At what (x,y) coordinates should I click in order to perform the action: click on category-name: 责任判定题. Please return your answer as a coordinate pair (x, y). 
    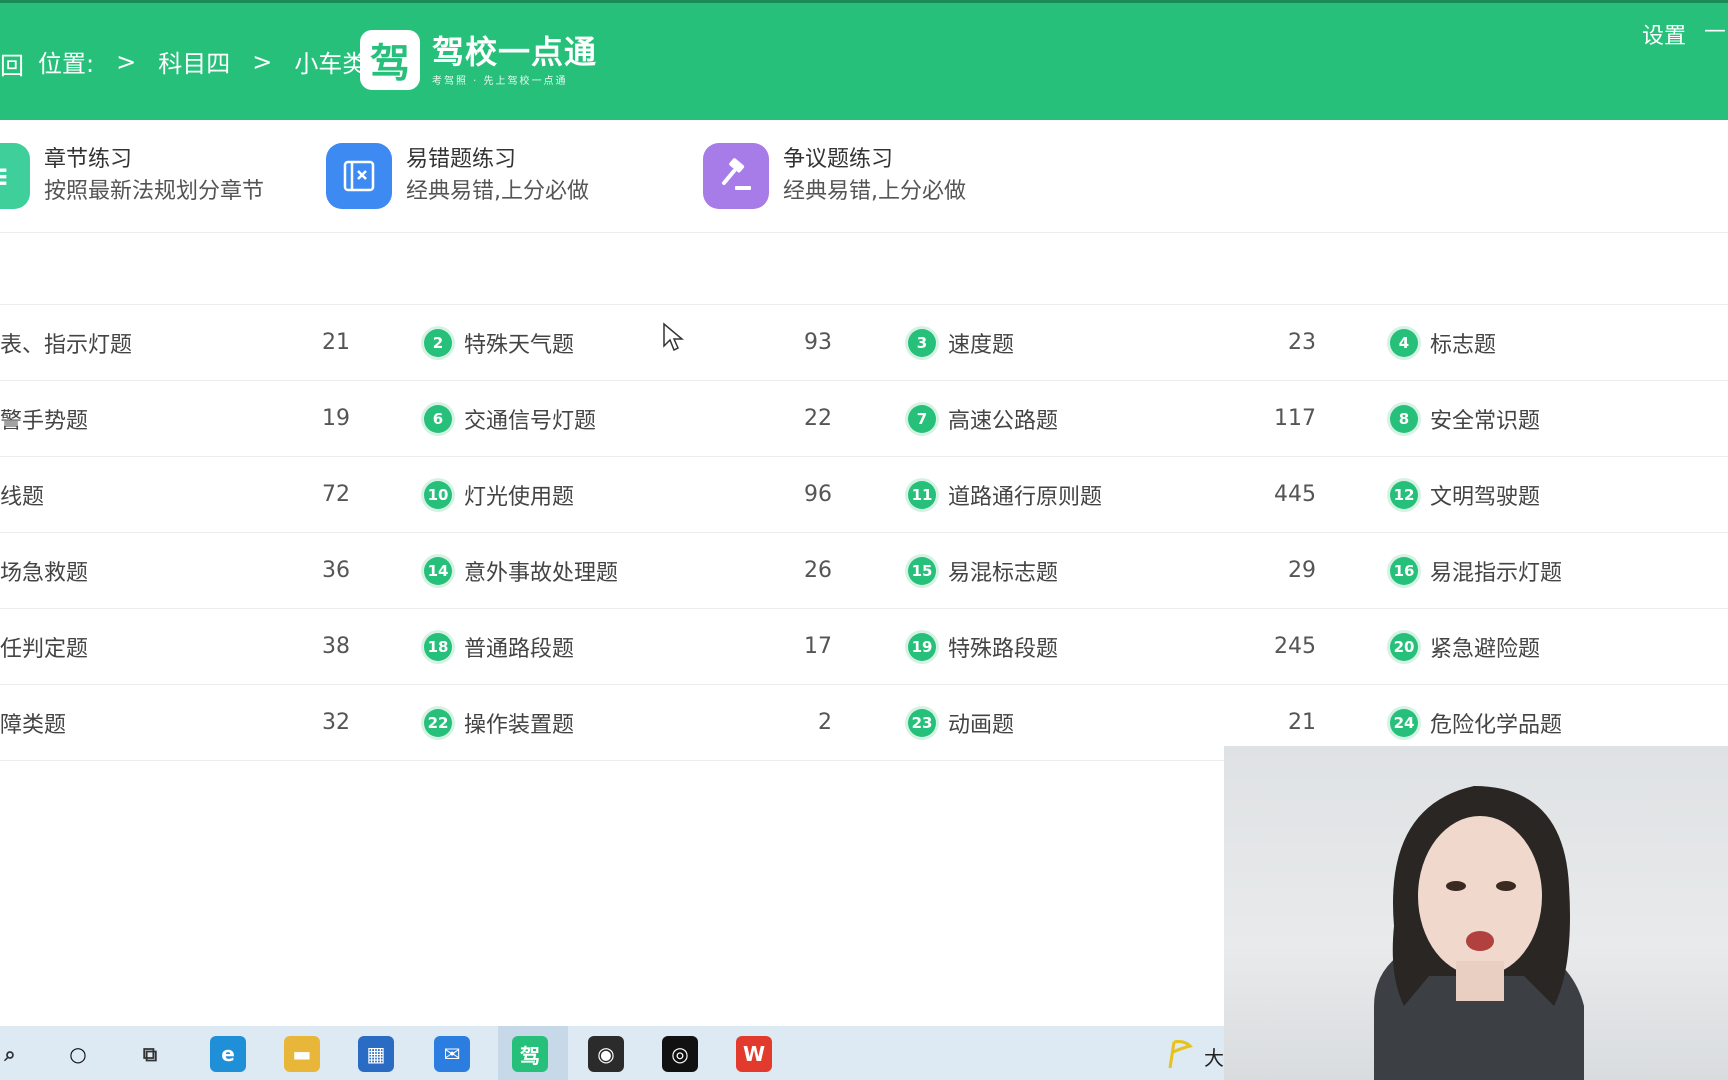
    Looking at the image, I should click on (44, 649).